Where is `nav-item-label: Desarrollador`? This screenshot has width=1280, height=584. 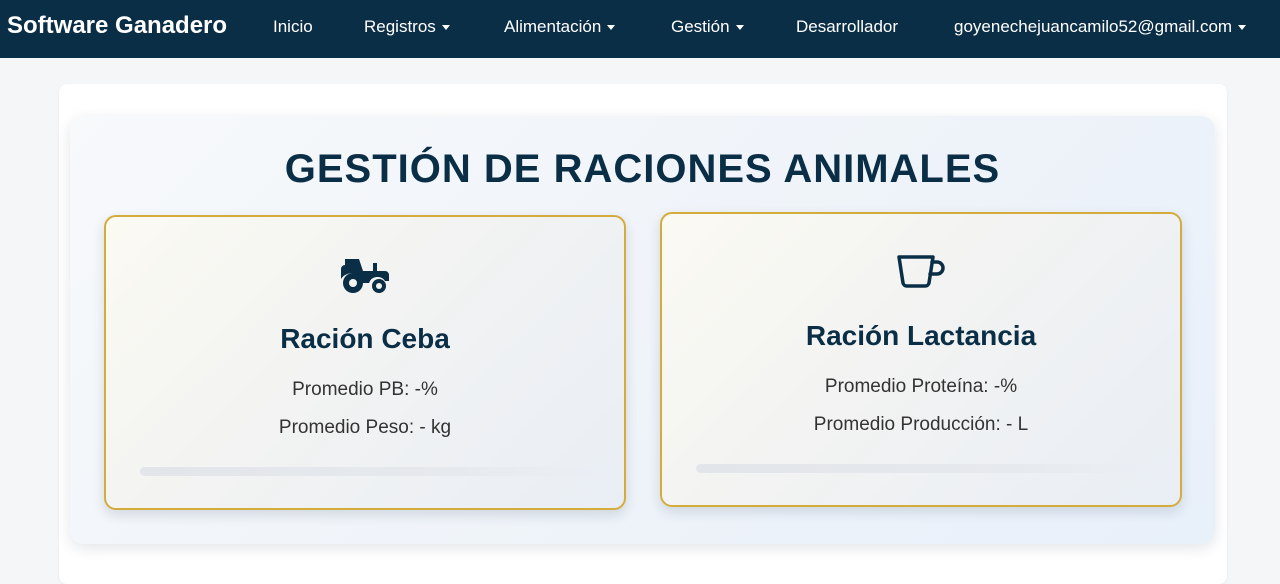 nav-item-label: Desarrollador is located at coordinates (847, 26).